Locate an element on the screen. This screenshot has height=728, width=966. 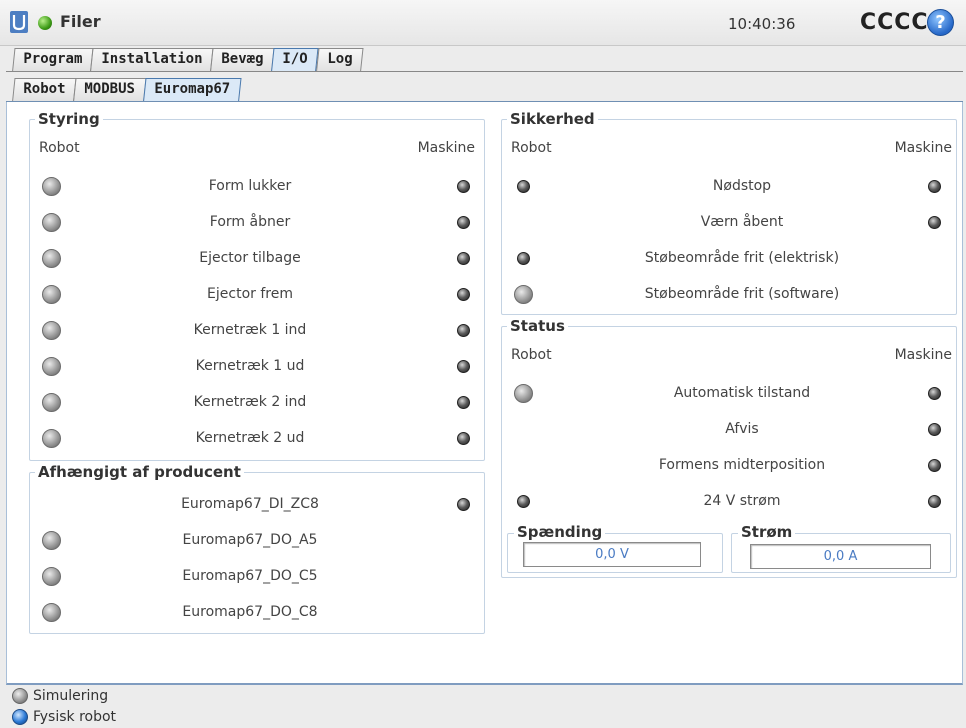
main-tabs: Program Installation Bevæg I/O Log is located at coordinates (188, 60).